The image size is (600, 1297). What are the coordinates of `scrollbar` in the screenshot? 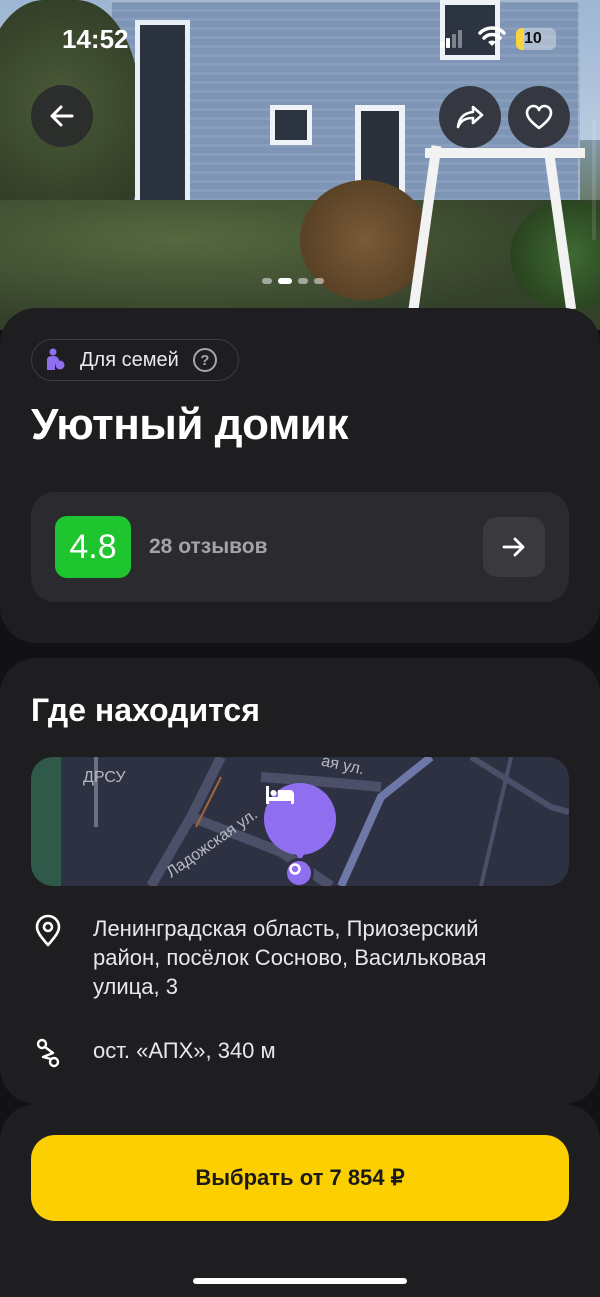 It's located at (594, 180).